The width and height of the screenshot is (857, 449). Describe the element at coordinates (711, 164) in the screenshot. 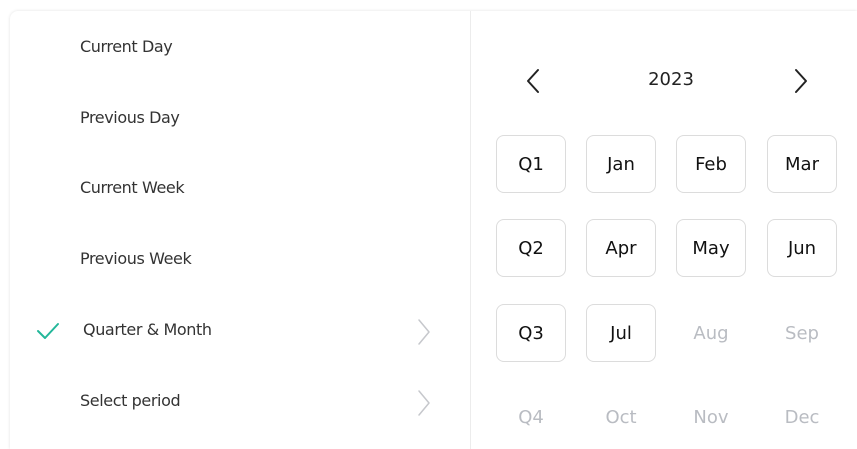

I see `month-feb-button: Feb` at that location.